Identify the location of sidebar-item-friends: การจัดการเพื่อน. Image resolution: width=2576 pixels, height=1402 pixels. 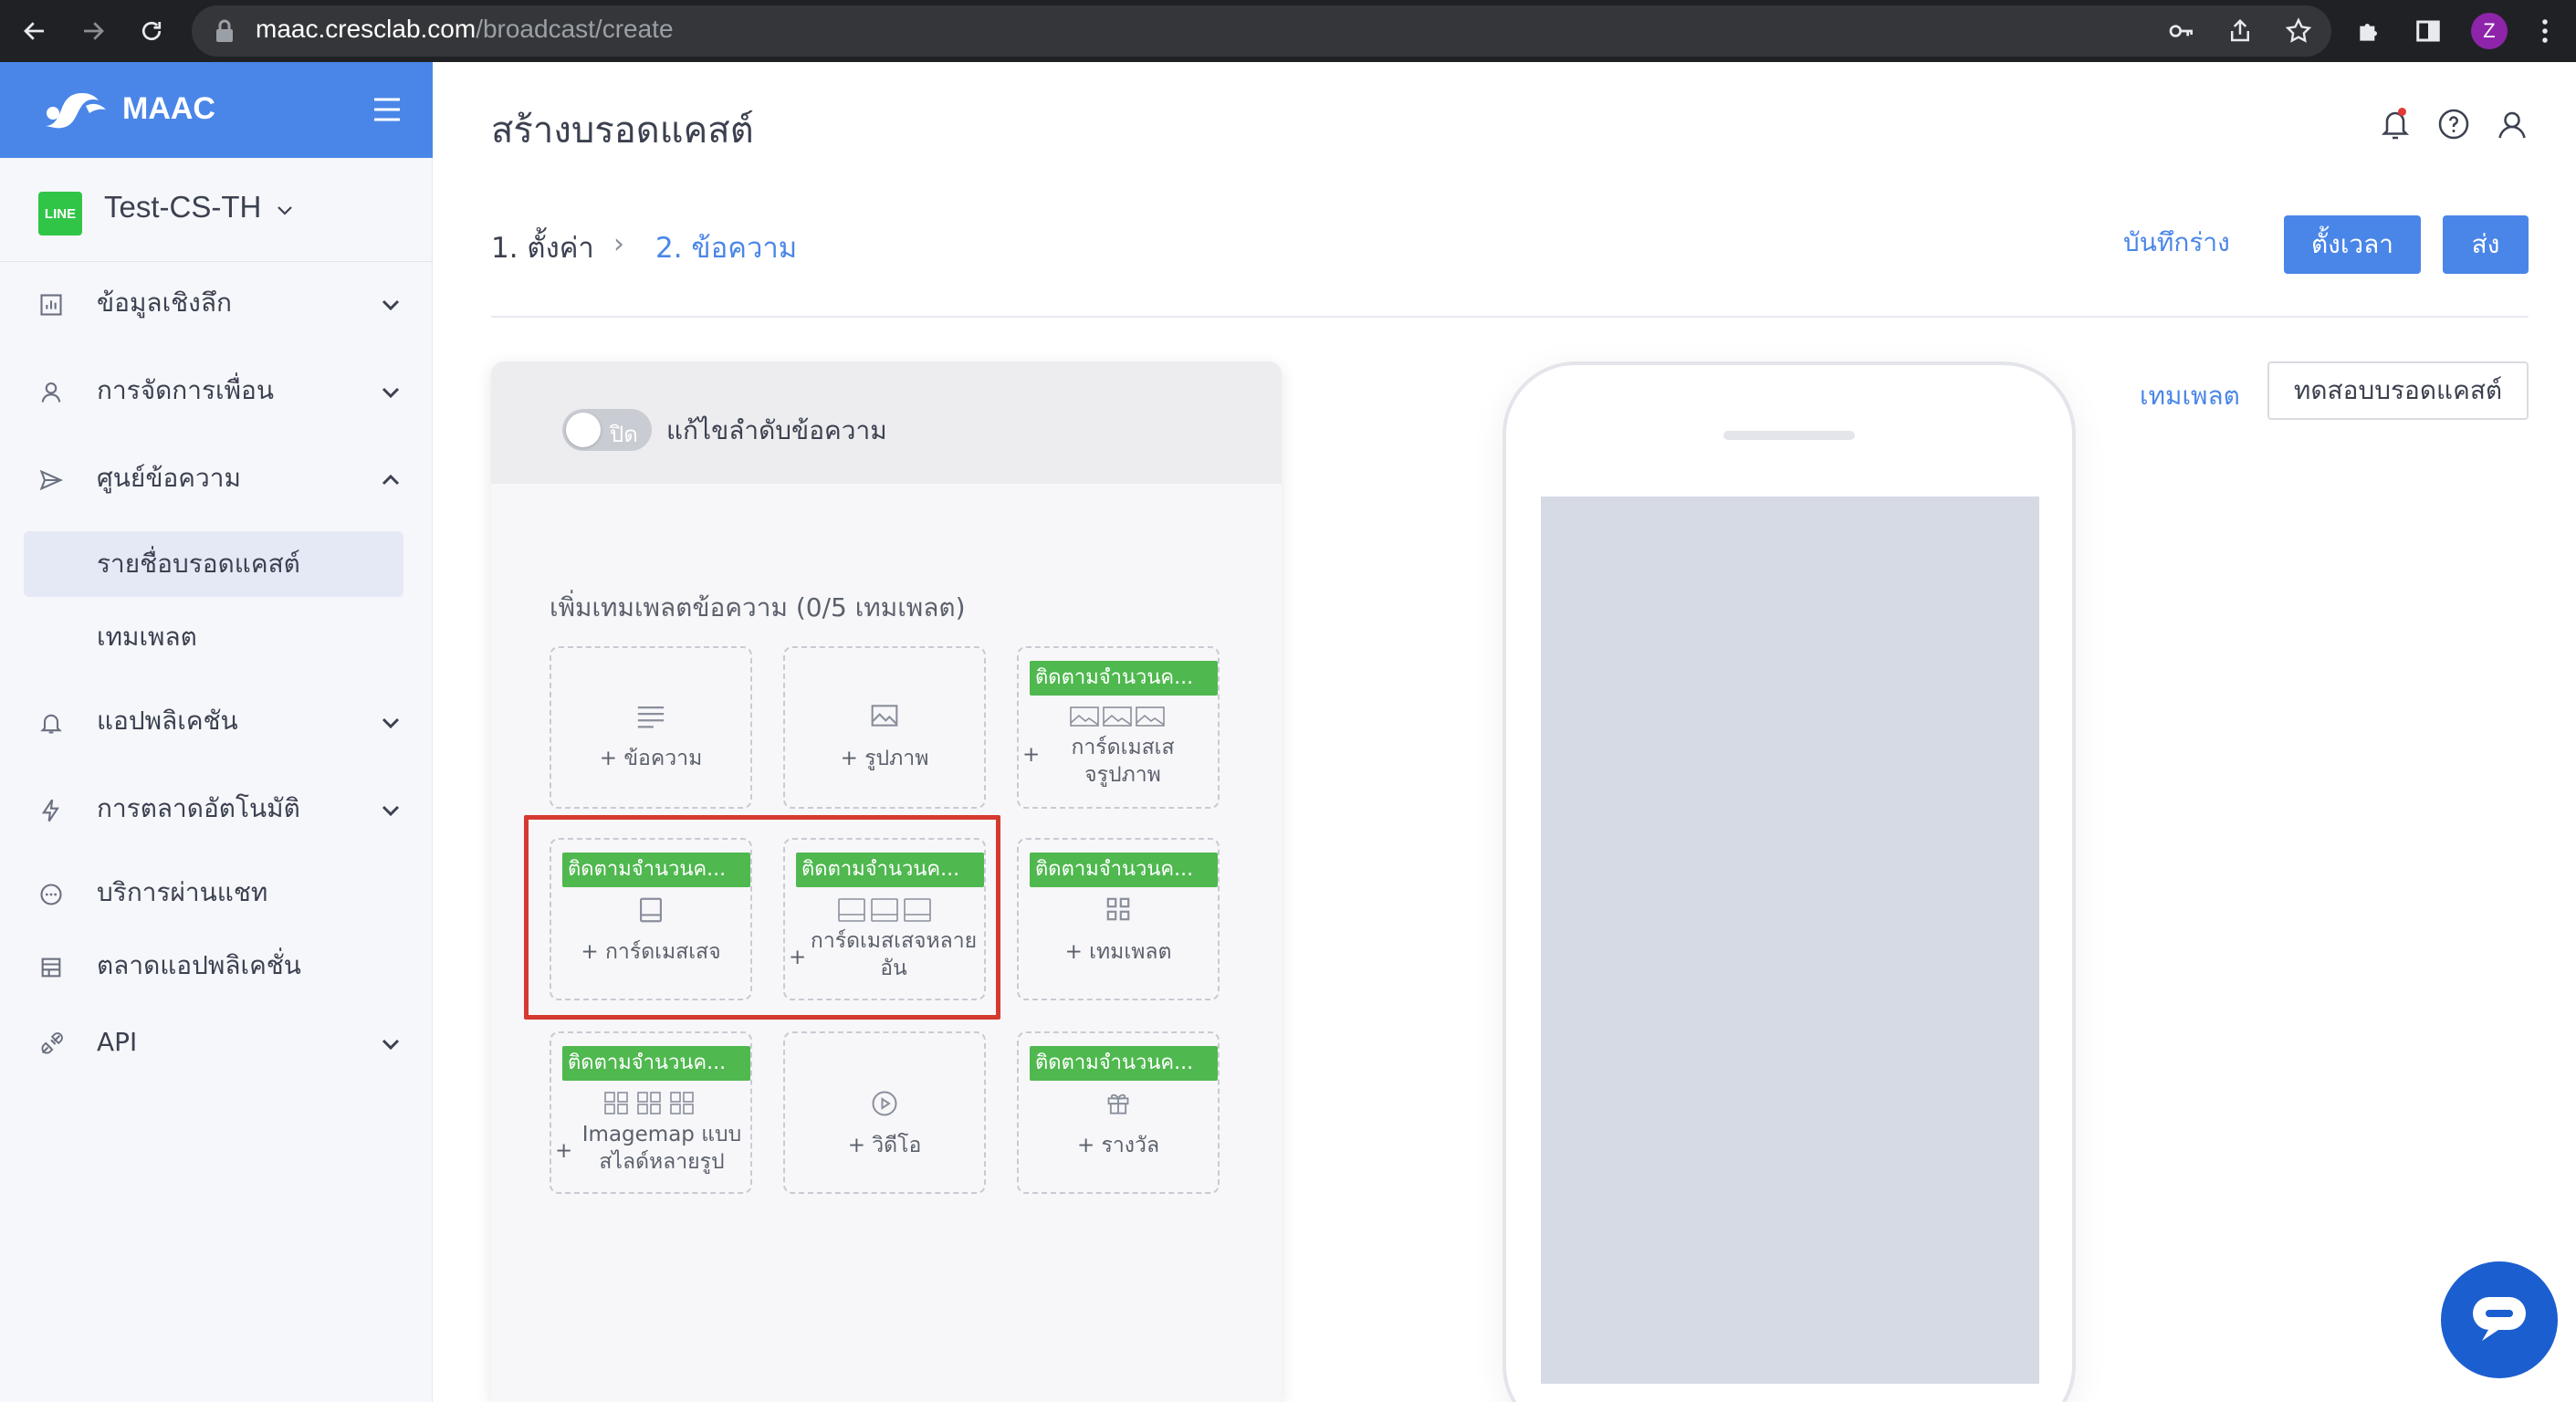
(216, 392).